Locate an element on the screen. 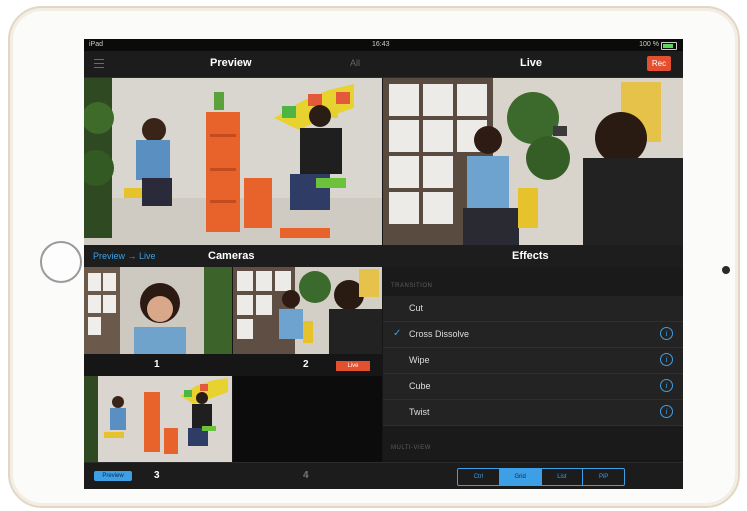 This screenshot has height=511, width=747. segment-ctrl: Ctrl is located at coordinates (479, 477).